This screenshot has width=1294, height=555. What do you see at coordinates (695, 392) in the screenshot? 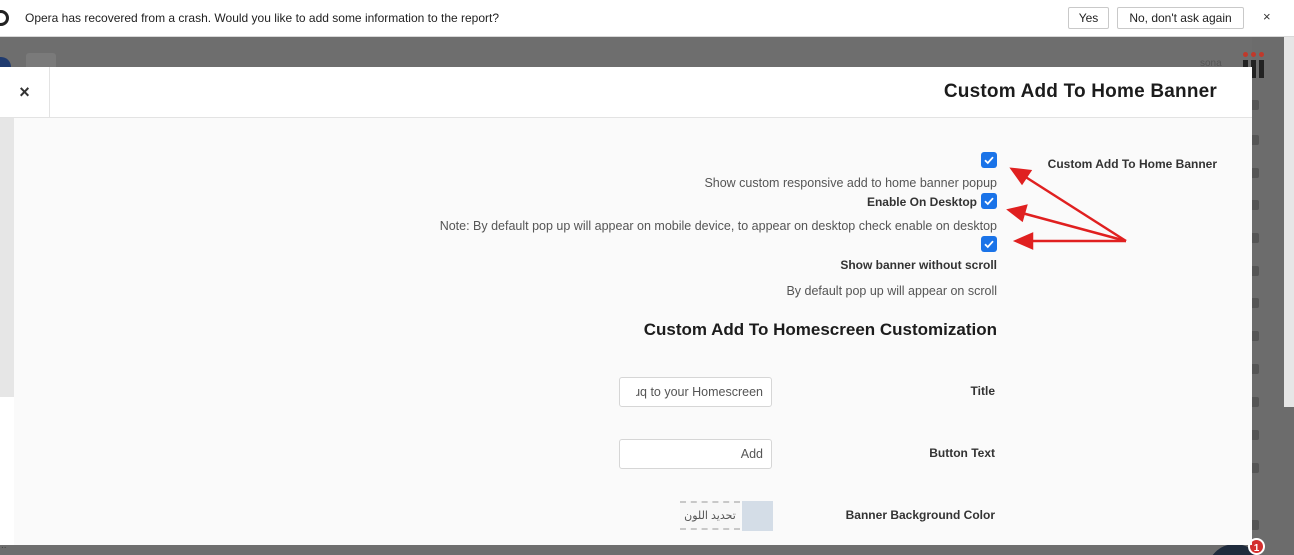
I see `title-input: ɹq to your Homescreen` at bounding box center [695, 392].